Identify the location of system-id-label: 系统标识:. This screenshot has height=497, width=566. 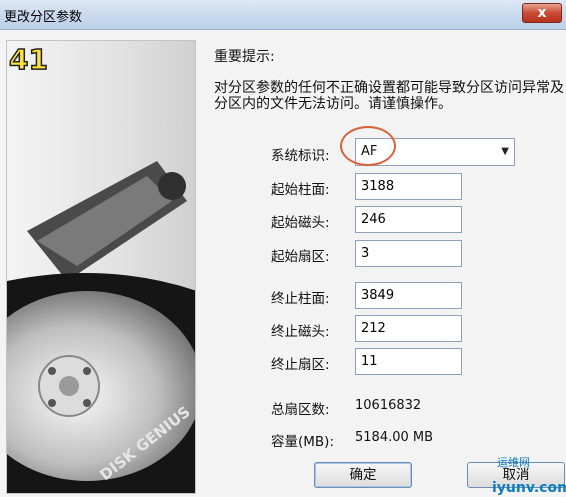
(300, 156).